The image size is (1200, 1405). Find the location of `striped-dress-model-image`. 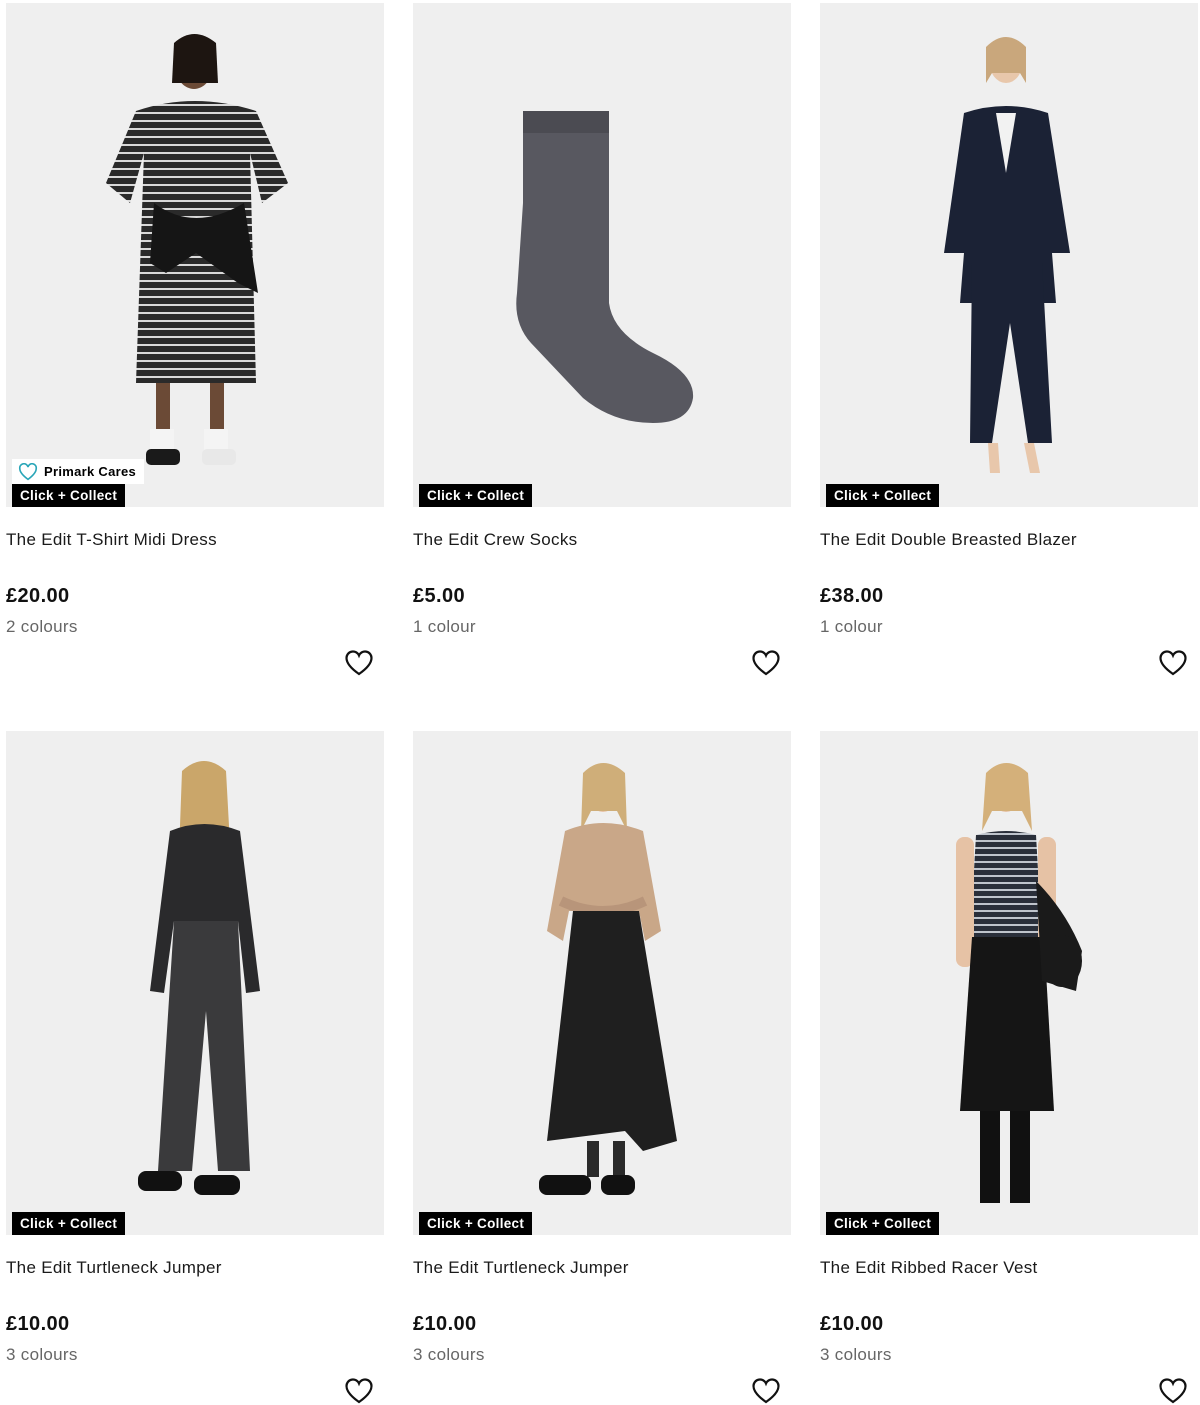

striped-dress-model-image is located at coordinates (195, 255).